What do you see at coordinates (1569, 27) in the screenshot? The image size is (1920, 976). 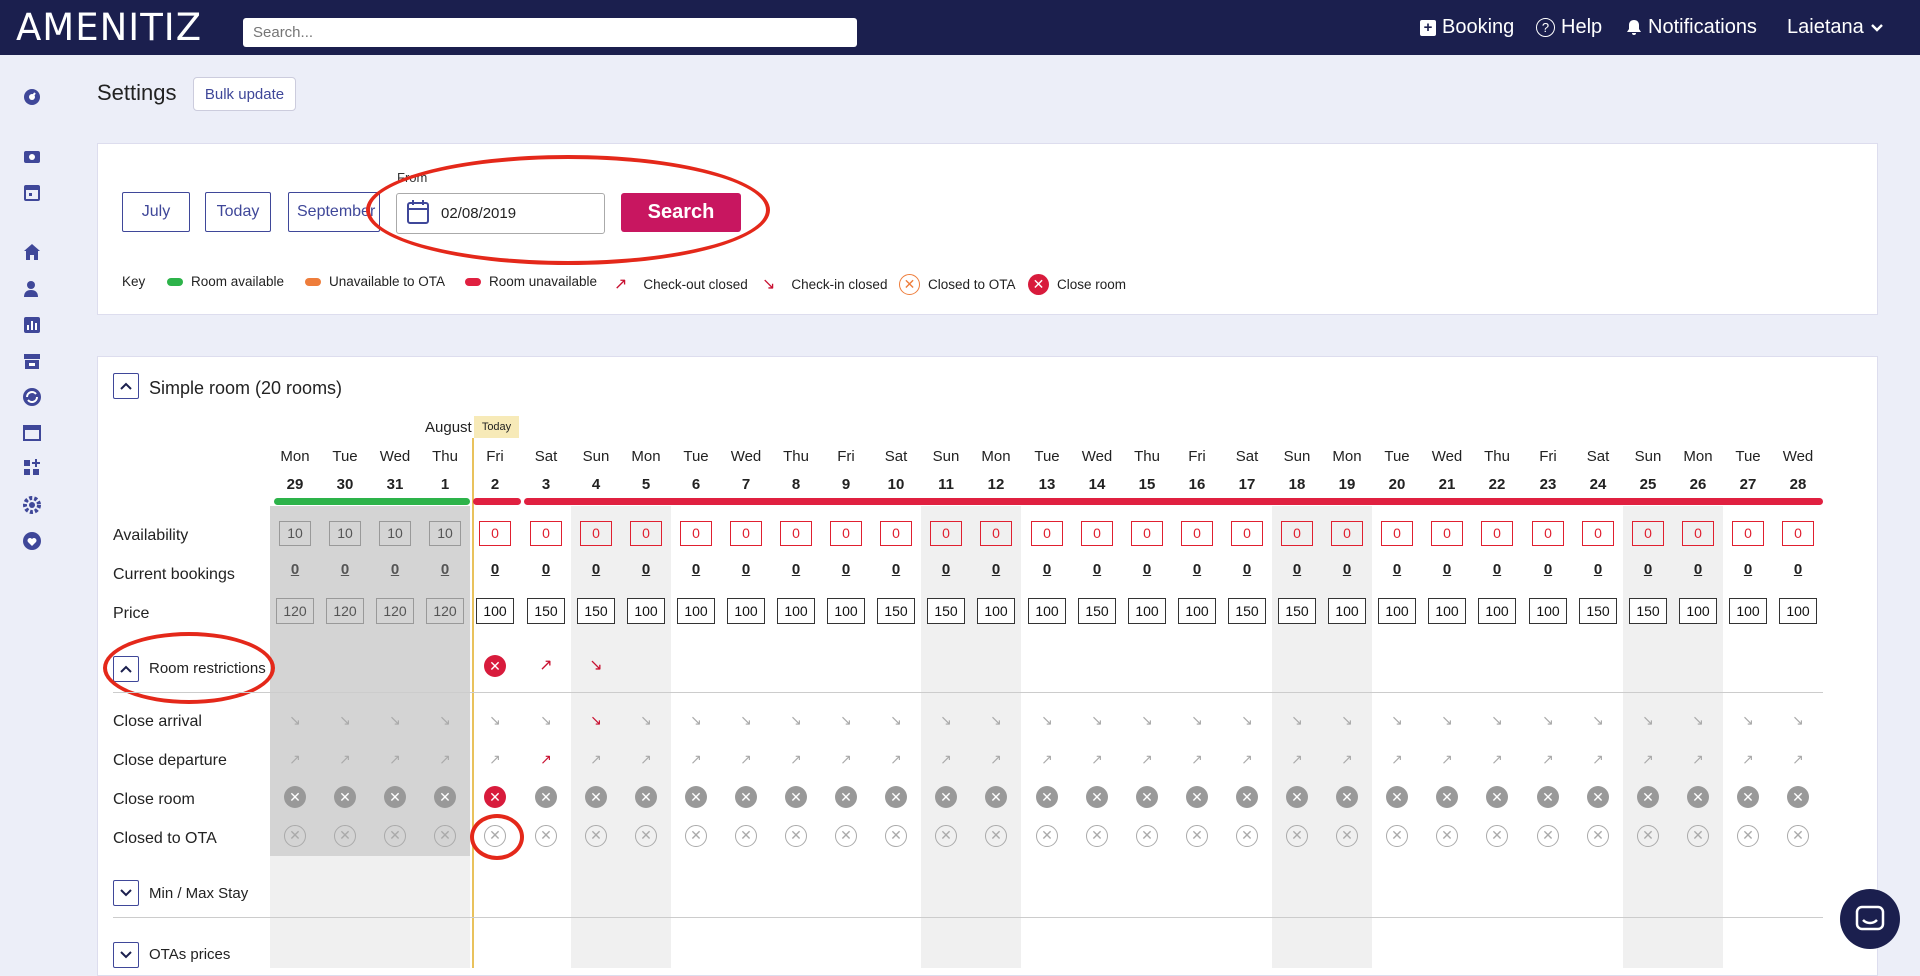 I see `help-button: ? Help` at bounding box center [1569, 27].